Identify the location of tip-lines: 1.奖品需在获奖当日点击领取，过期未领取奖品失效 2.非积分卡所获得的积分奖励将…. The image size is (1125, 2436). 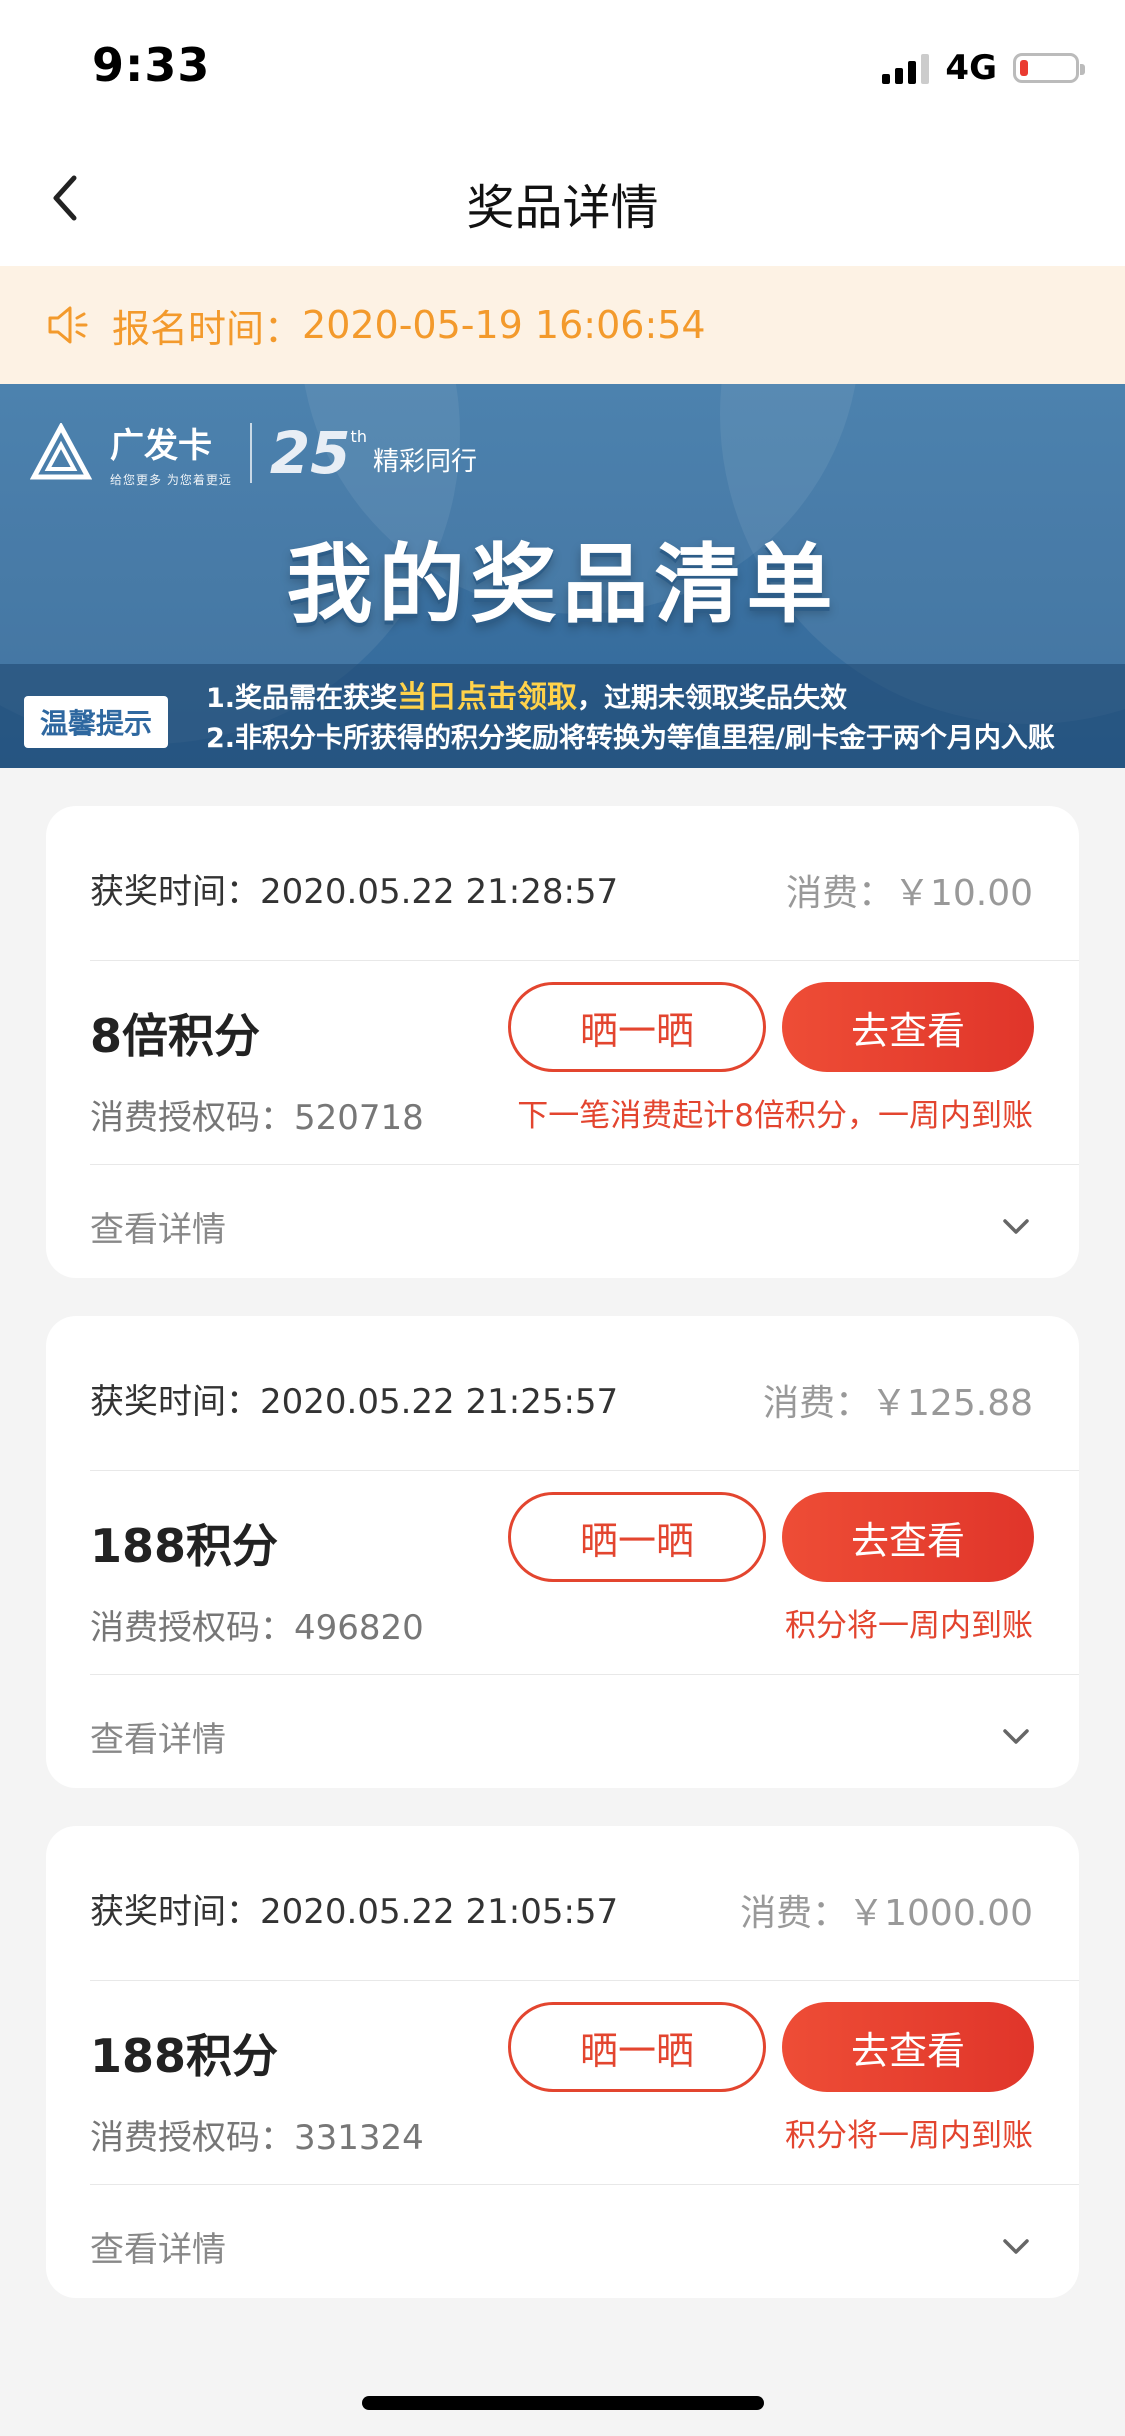
(630, 718).